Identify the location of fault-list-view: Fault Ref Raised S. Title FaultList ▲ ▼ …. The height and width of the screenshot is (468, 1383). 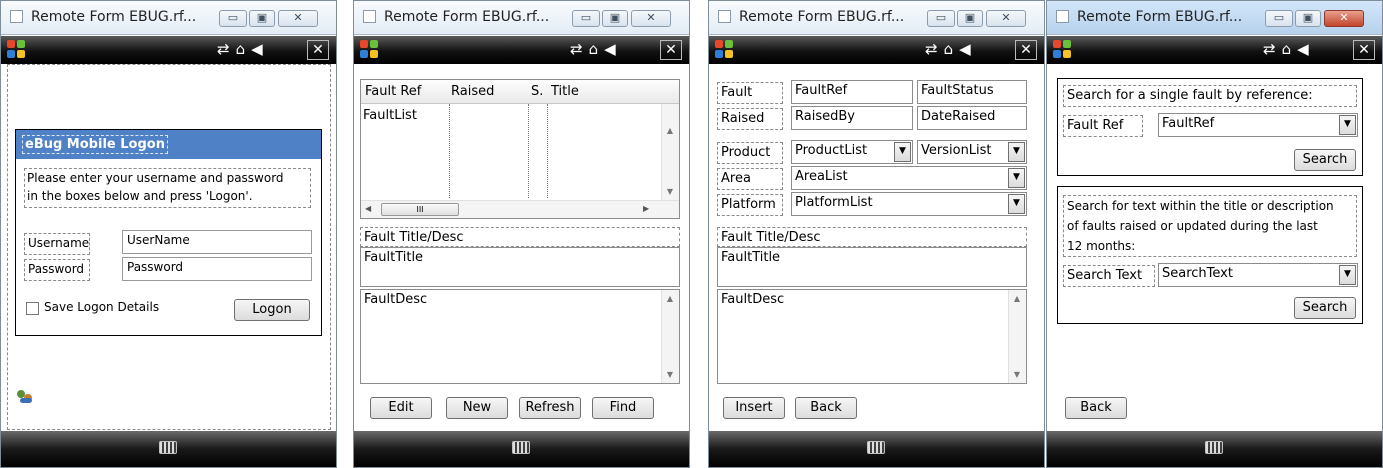
(520, 149).